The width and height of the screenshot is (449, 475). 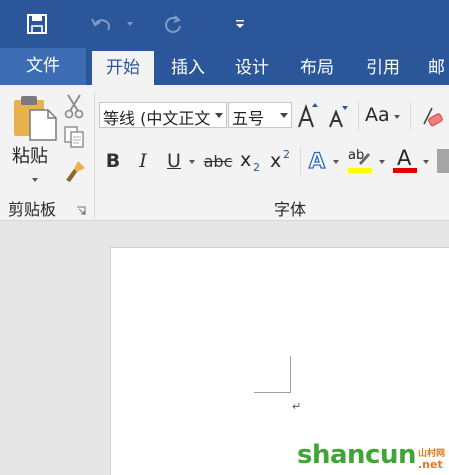 What do you see at coordinates (188, 68) in the screenshot?
I see `tab-insert: 插入` at bounding box center [188, 68].